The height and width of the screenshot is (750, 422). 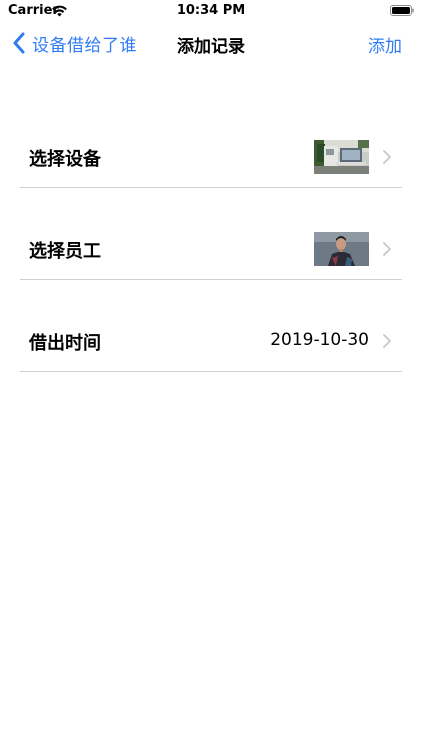 I want to click on select-employee-label: 选择员工, so click(x=65, y=251).